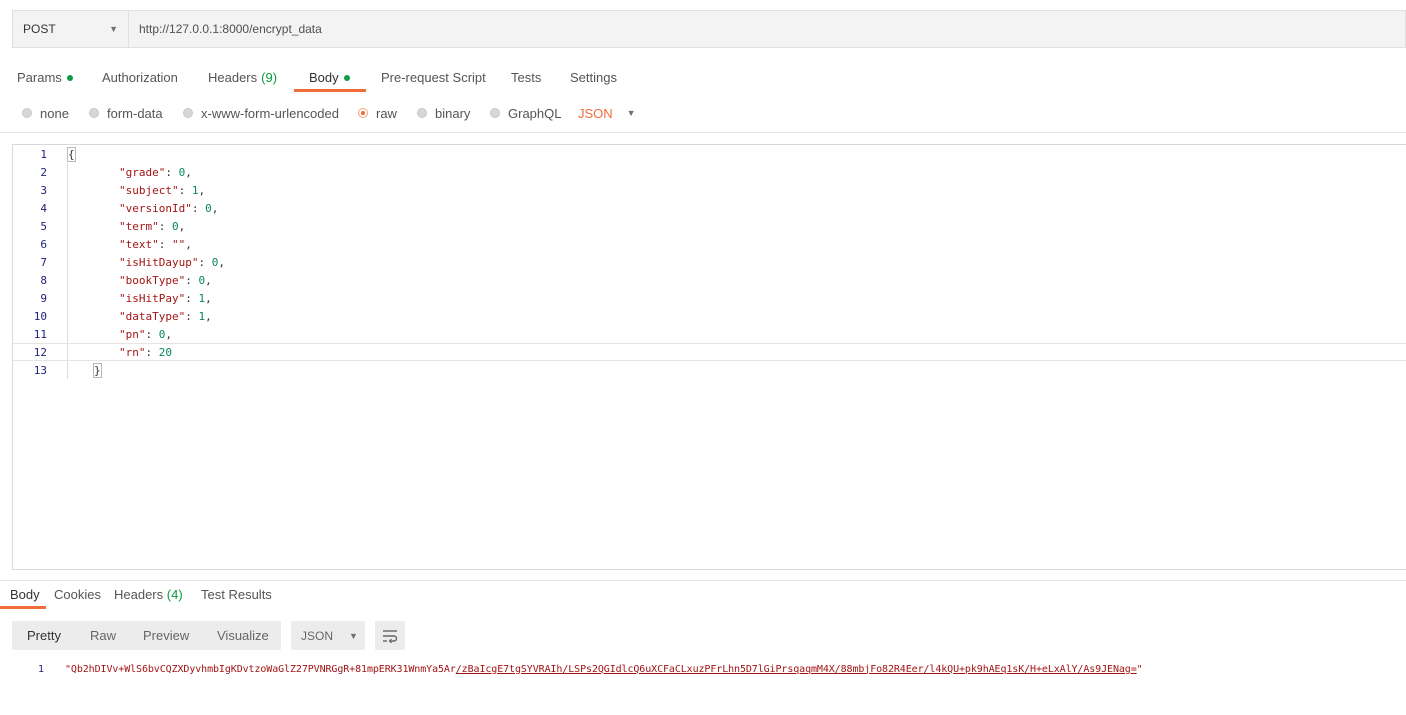 The width and height of the screenshot is (1406, 715). I want to click on params-indicator-dot, so click(69, 77).